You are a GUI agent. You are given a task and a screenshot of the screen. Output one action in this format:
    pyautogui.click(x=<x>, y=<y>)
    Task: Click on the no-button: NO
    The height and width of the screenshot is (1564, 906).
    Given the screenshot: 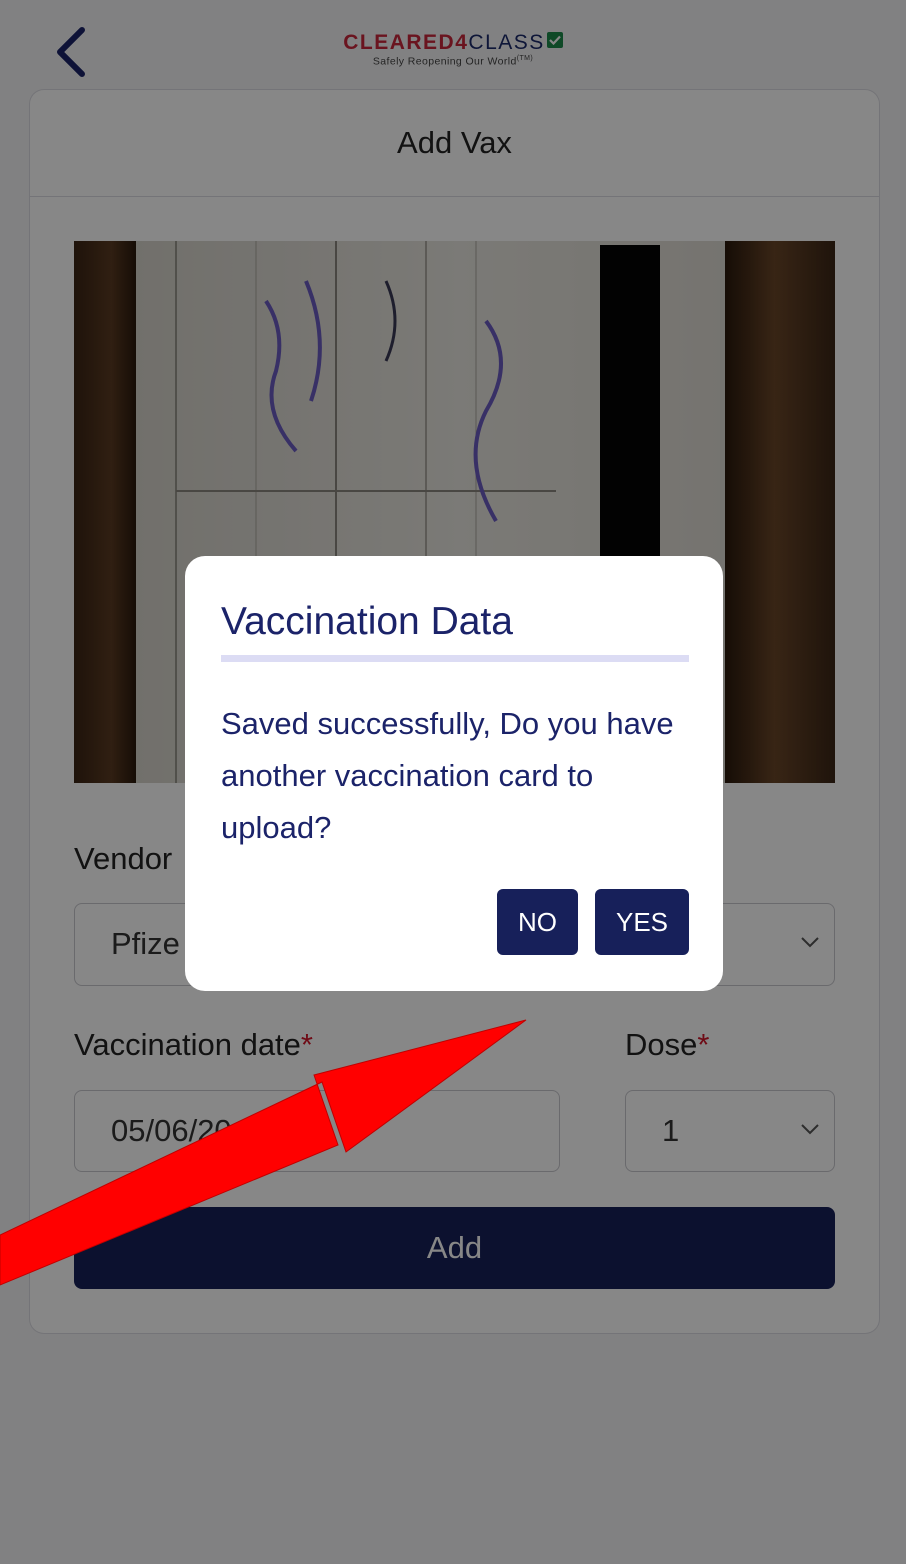 What is the action you would take?
    pyautogui.click(x=537, y=922)
    